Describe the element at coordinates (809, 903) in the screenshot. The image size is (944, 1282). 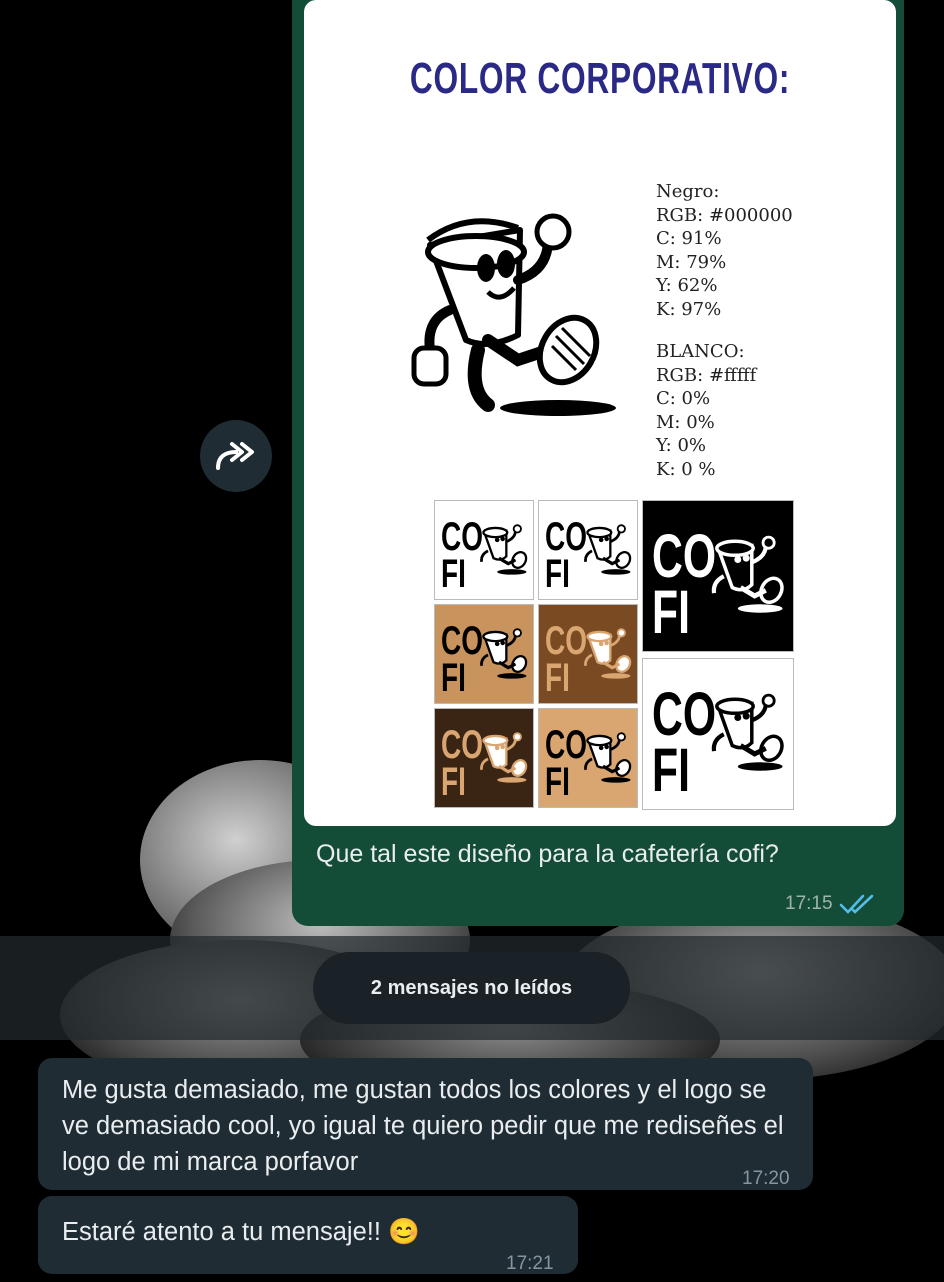
I see `message-time: 17:15` at that location.